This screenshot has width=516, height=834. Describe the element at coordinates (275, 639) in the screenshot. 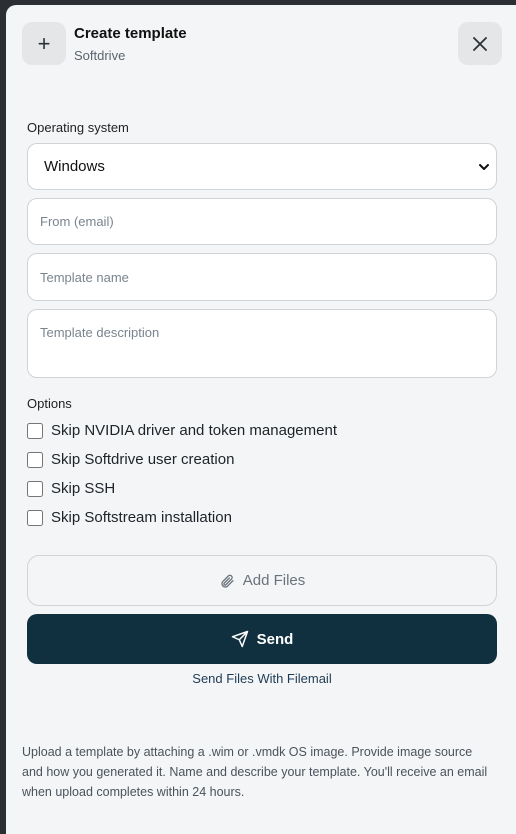

I see `send-label: Send` at that location.